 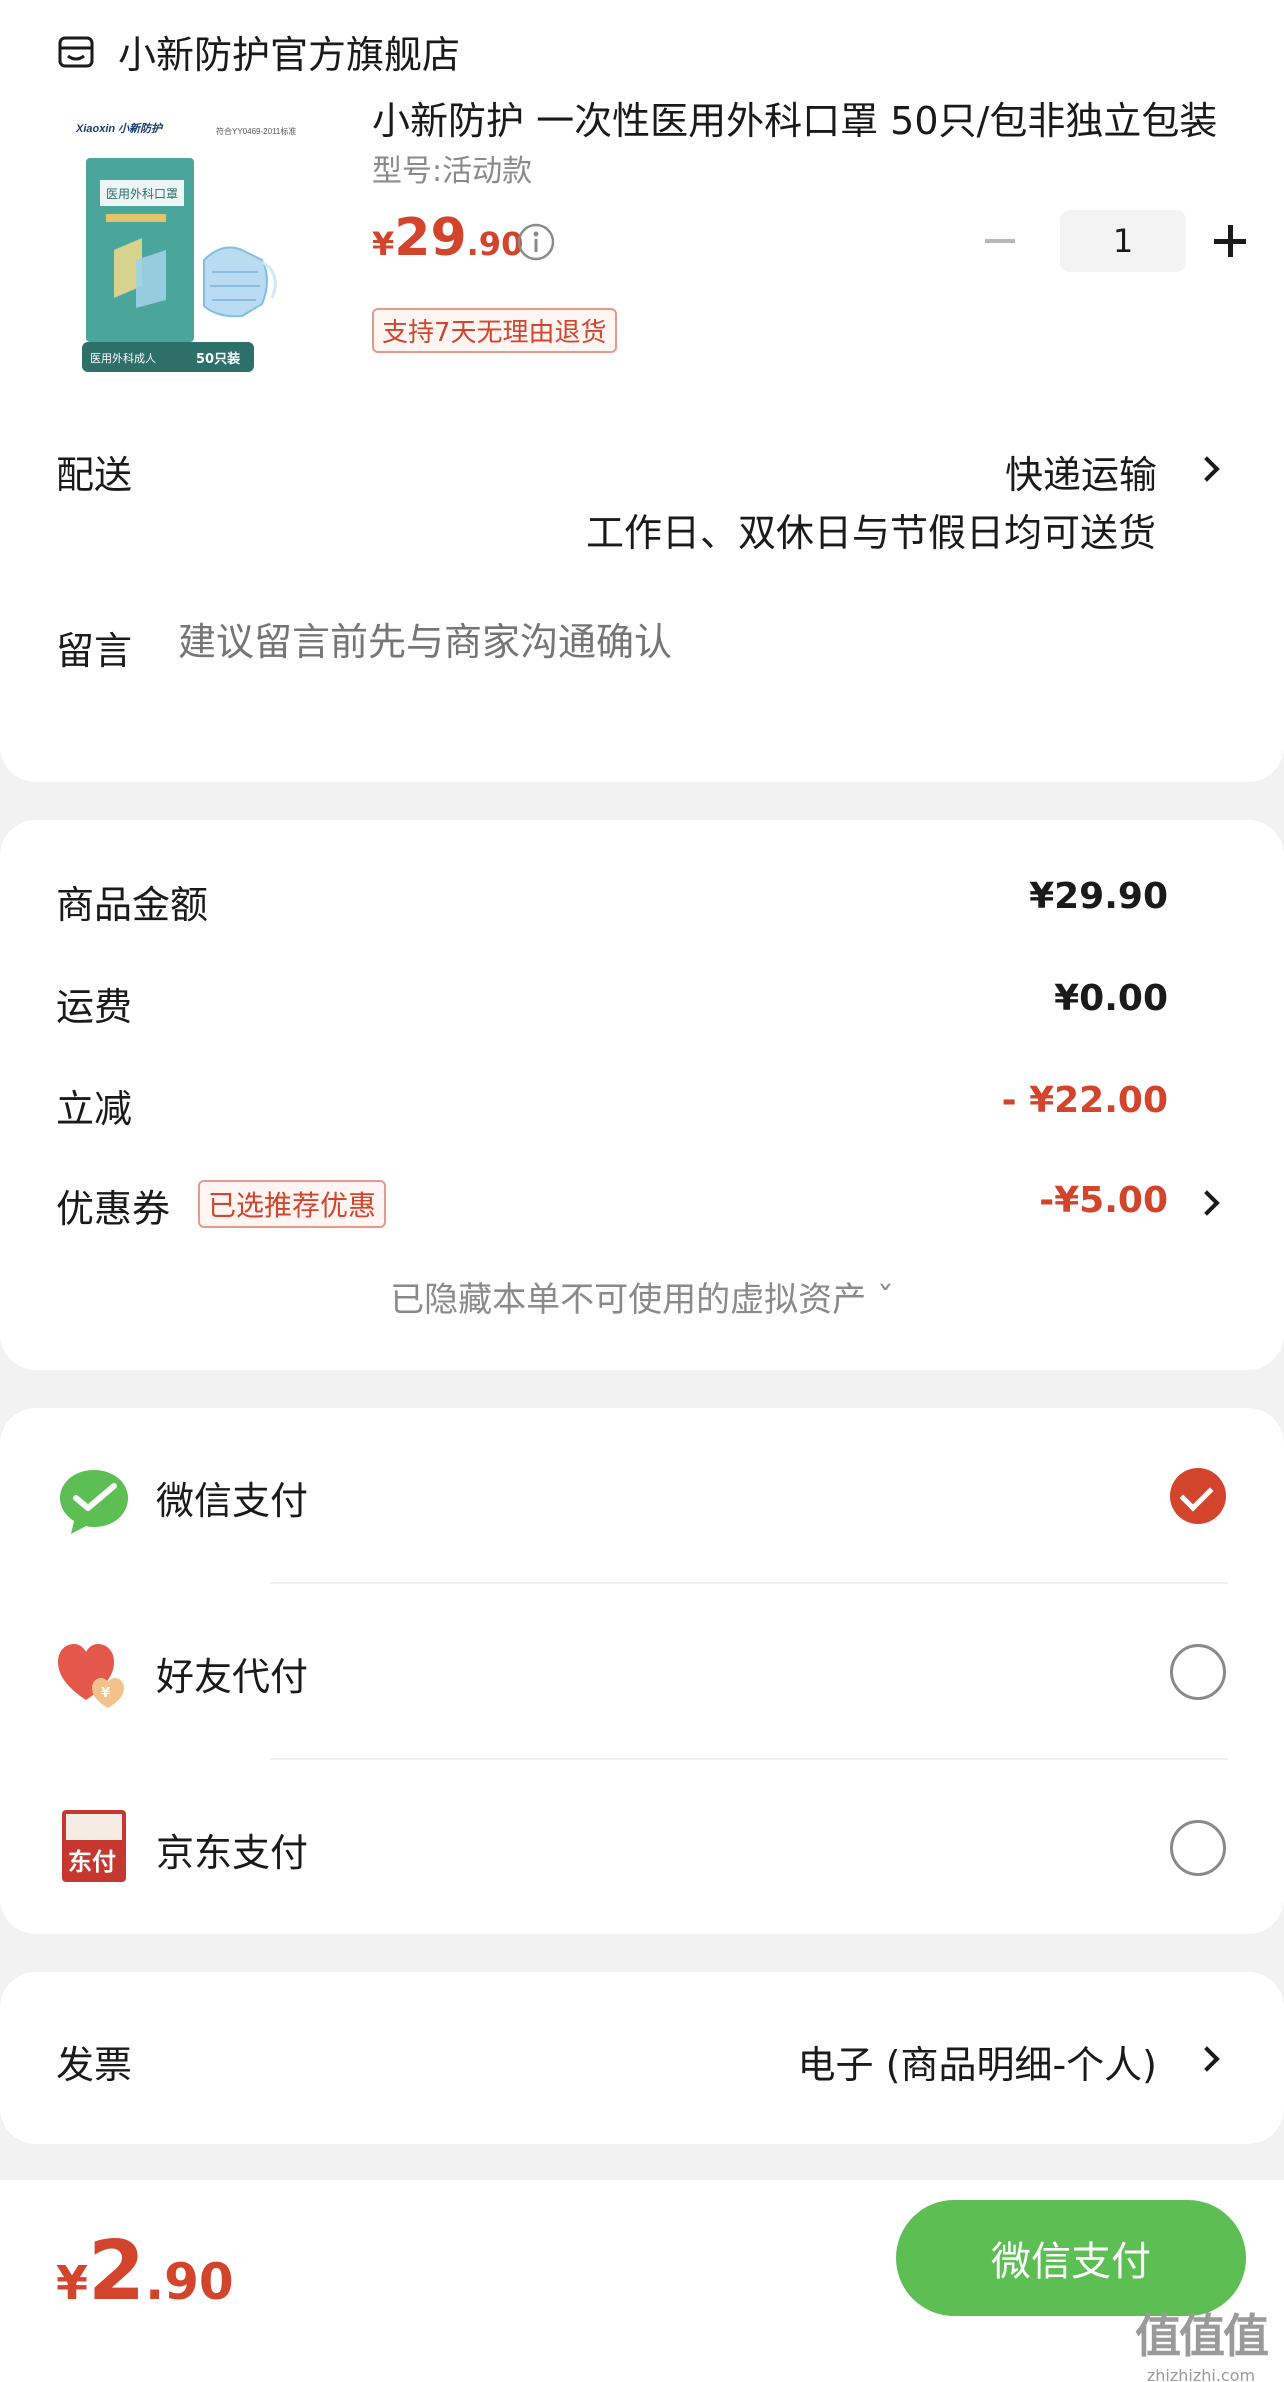 What do you see at coordinates (642, 2281) in the screenshot?
I see `checkout-bar: ¥ 2 .90 微信支付` at bounding box center [642, 2281].